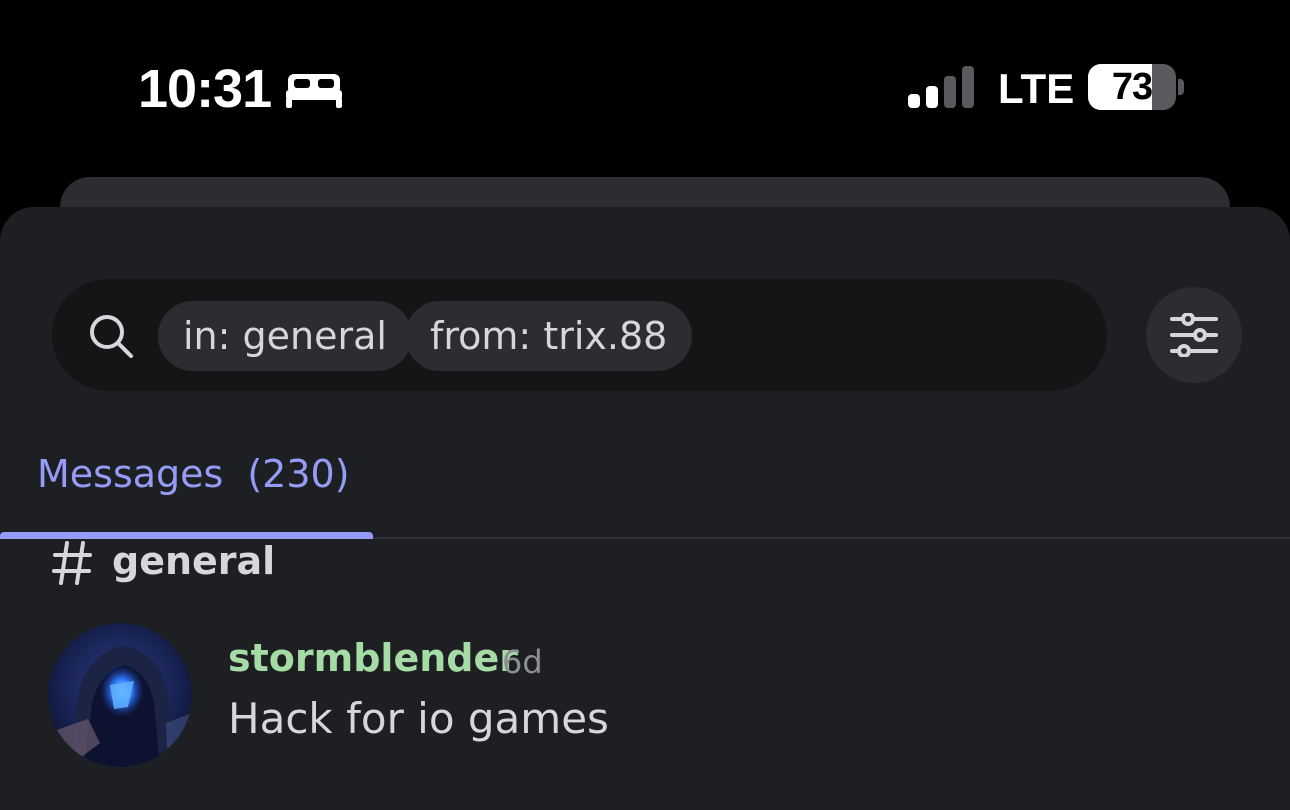 Image resolution: width=1290 pixels, height=810 pixels. What do you see at coordinates (205, 89) in the screenshot?
I see `status-time: 10:31` at bounding box center [205, 89].